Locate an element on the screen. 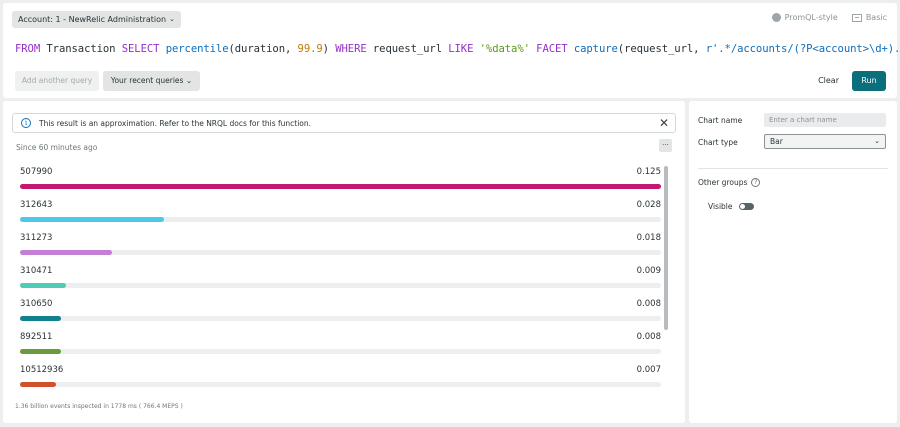  query-mode-toggle: PromQL-style Basic is located at coordinates (829, 17).